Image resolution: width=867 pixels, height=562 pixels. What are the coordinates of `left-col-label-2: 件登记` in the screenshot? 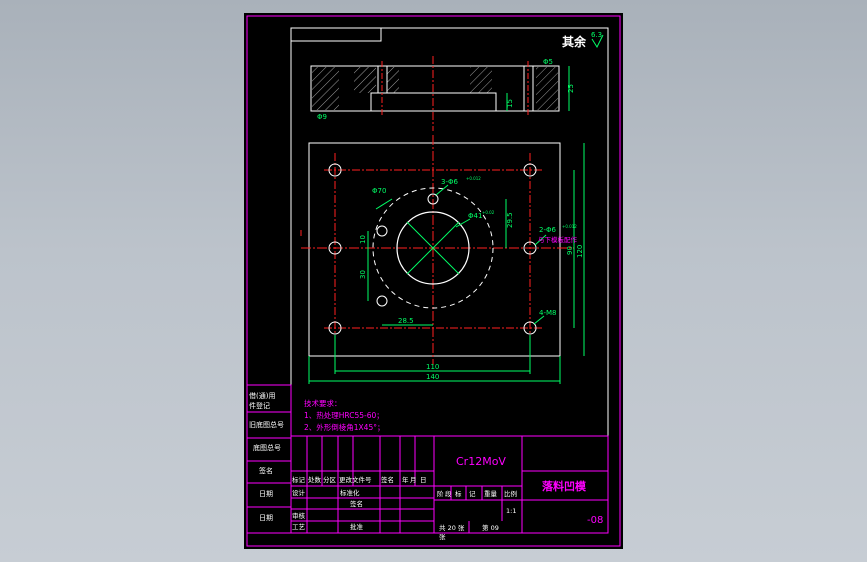 It's located at (259, 405).